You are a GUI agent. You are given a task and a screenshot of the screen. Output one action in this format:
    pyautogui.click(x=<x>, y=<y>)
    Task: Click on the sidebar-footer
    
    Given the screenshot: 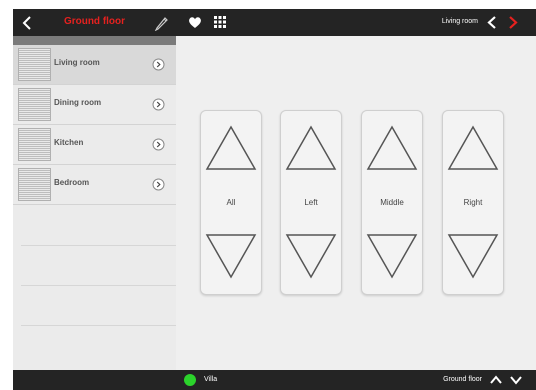 What is the action you would take?
    pyautogui.click(x=94, y=380)
    